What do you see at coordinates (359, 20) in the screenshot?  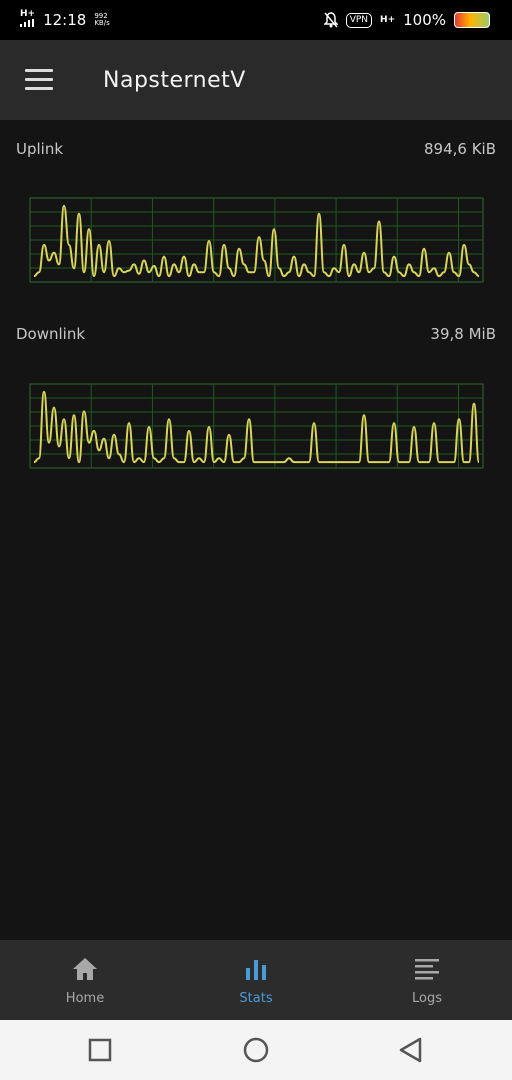 I see `vpn-badge: VPN` at bounding box center [359, 20].